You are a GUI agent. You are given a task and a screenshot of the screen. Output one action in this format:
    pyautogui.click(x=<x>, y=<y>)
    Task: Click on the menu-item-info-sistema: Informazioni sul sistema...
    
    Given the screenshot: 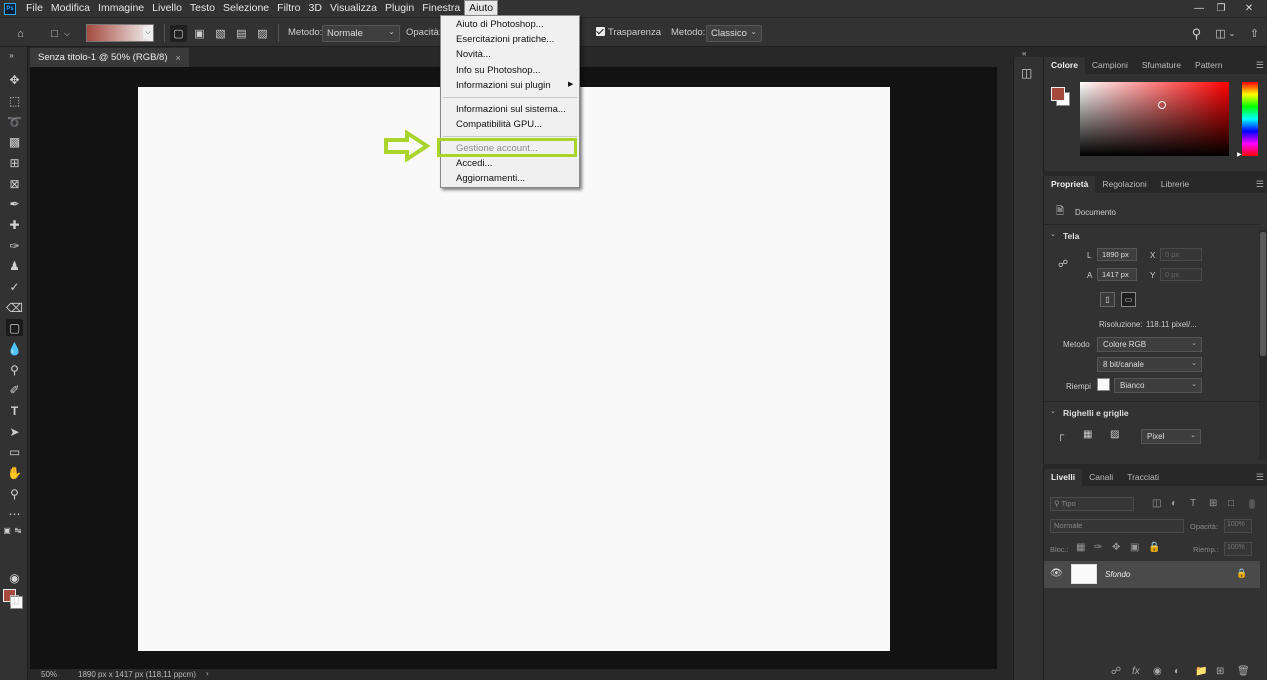 What is the action you would take?
    pyautogui.click(x=511, y=109)
    